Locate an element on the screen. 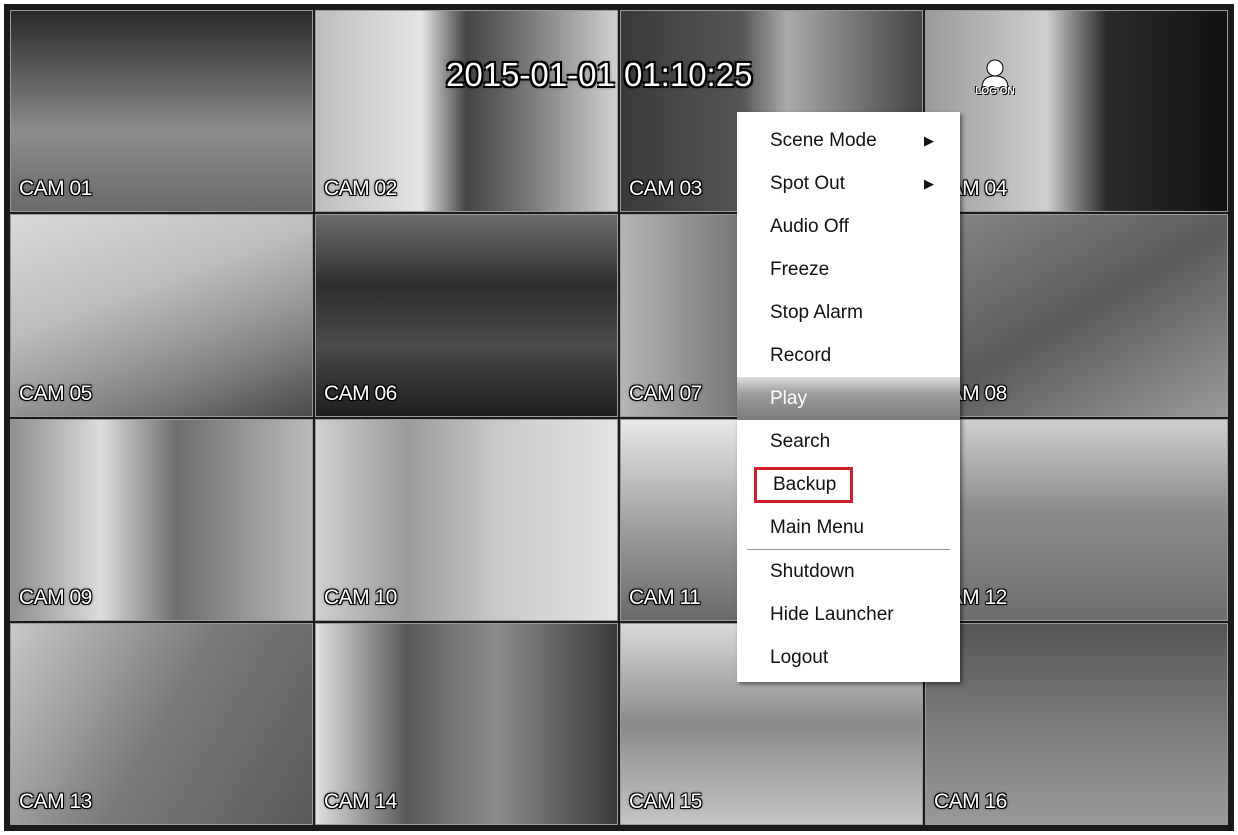 This screenshot has height=835, width=1238. menu-item-label: Backup is located at coordinates (804, 485).